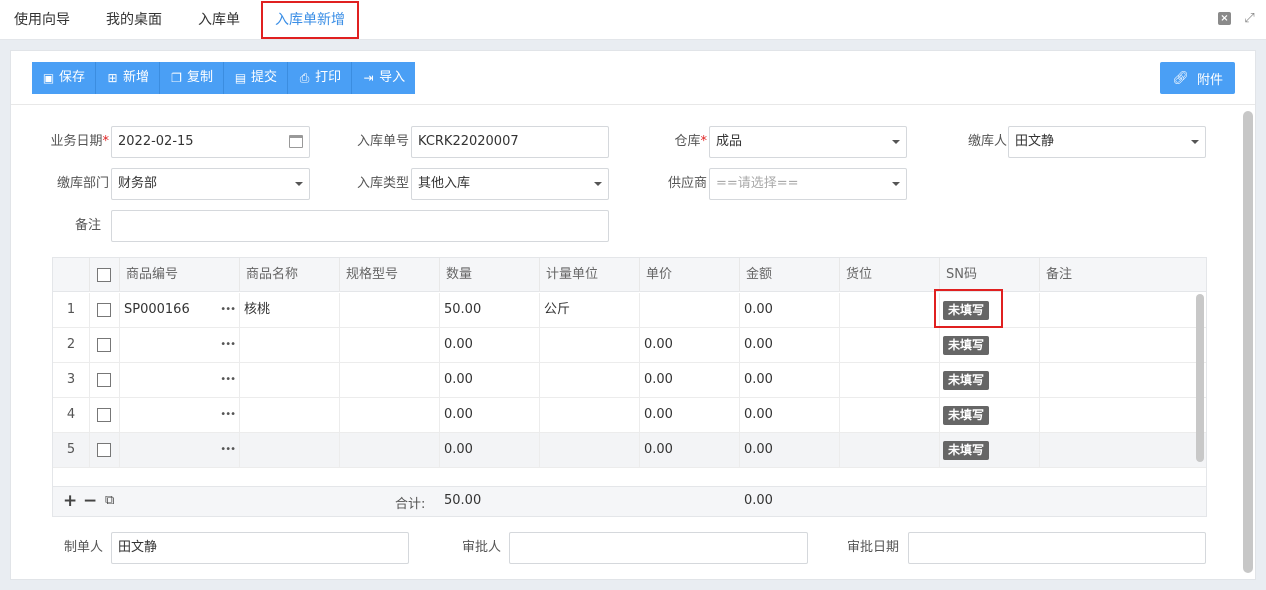  What do you see at coordinates (1224, 18) in the screenshot?
I see `close-tab-icon: ×` at bounding box center [1224, 18].